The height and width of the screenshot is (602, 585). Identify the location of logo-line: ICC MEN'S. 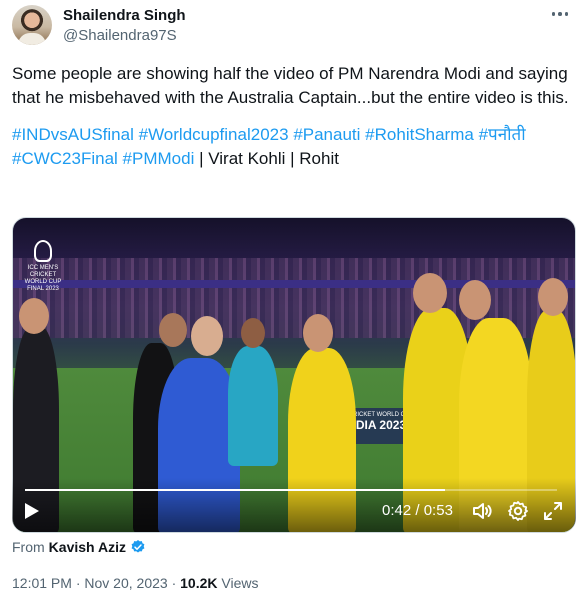
(43, 268).